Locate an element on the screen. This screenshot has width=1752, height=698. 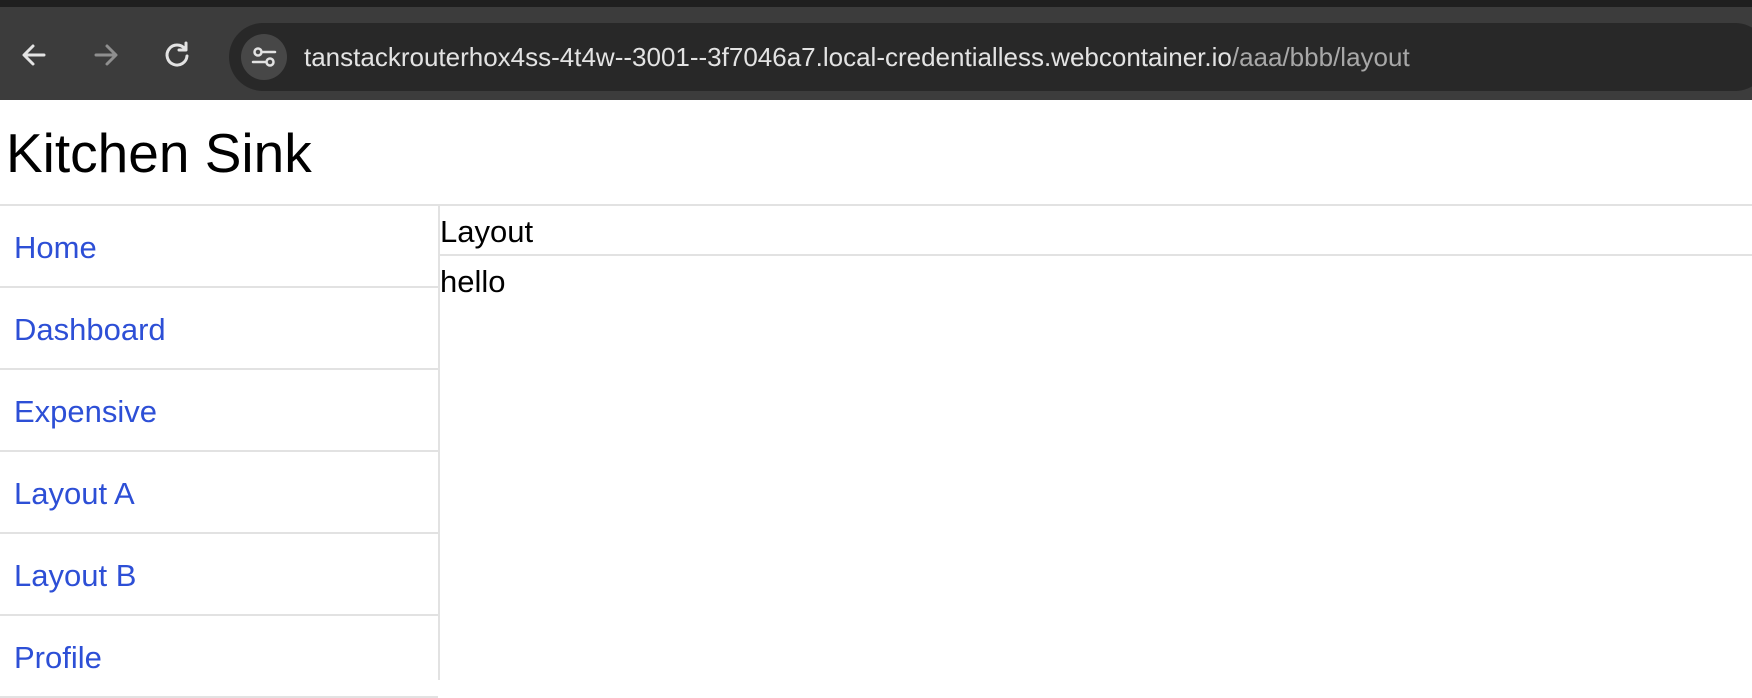
layout-heading: Layout is located at coordinates (487, 231).